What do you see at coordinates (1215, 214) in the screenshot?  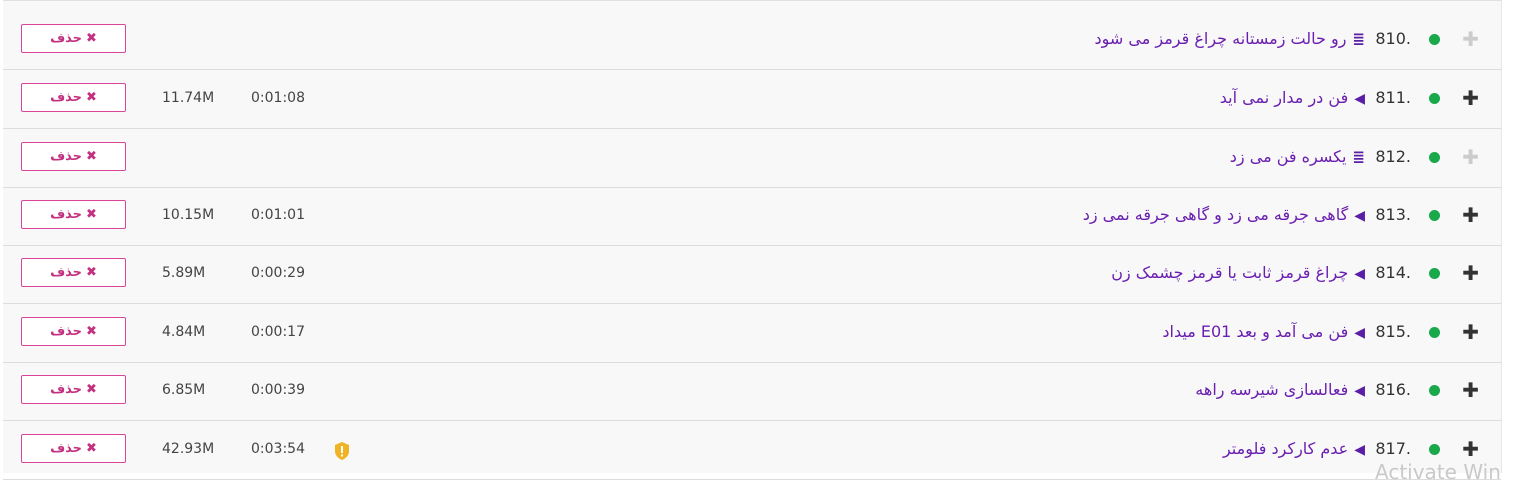 I see `item-title: گاهی جرقه می زد و گاهی جرقه نمی زد` at bounding box center [1215, 214].